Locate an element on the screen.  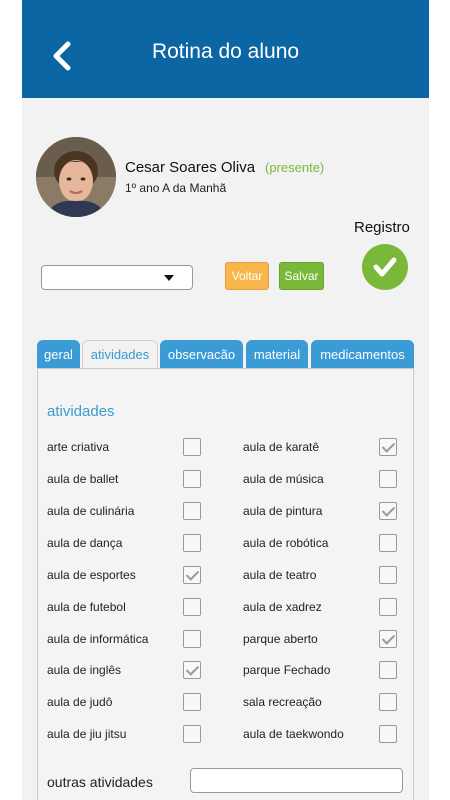
student-avatar is located at coordinates (76, 177).